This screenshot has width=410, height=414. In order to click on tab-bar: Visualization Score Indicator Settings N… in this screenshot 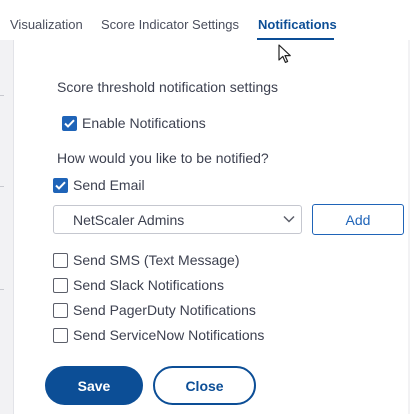, I will do `click(205, 20)`.